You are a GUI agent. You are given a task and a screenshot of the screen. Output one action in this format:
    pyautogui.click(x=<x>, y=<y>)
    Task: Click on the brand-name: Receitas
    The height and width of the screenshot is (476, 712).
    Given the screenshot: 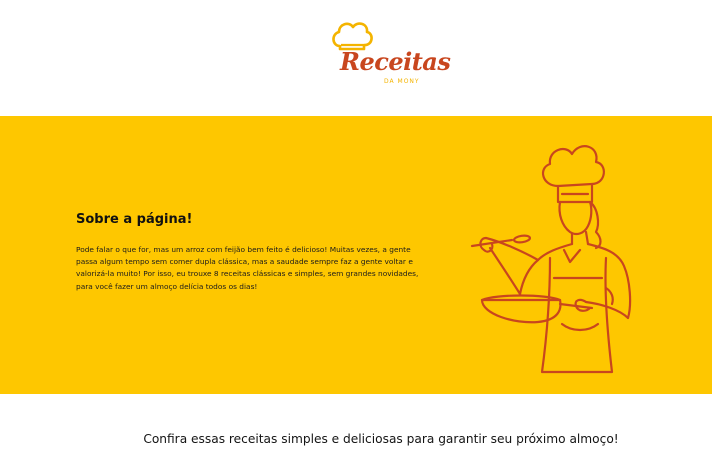 What is the action you would take?
    pyautogui.click(x=395, y=61)
    